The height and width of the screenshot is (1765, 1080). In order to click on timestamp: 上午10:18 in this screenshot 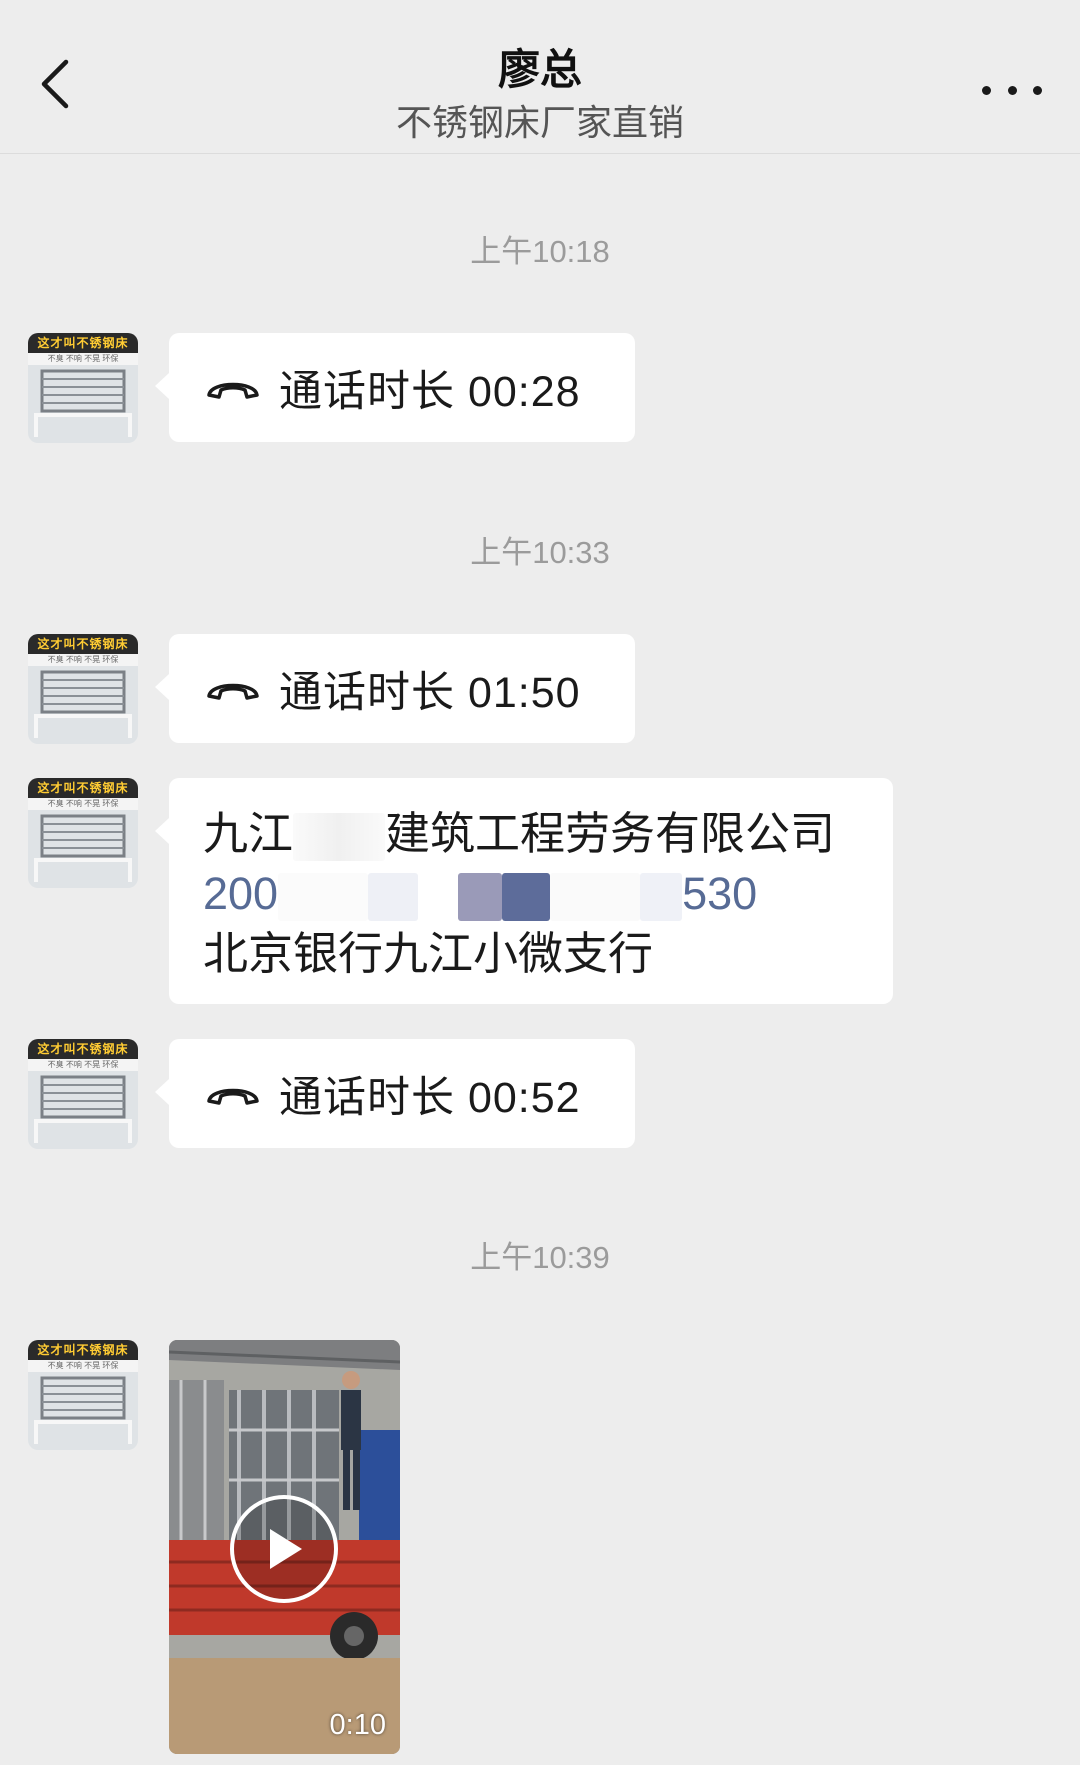, I will do `click(540, 251)`.